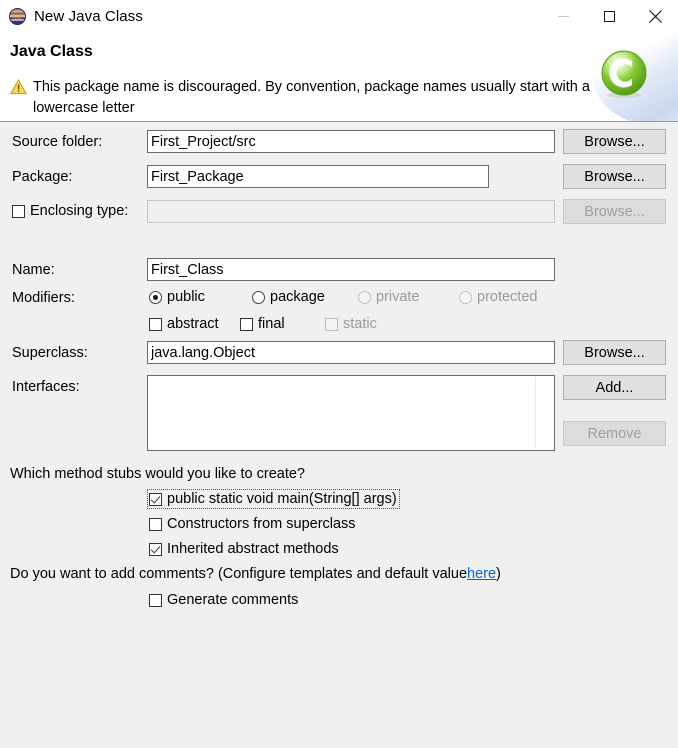 The width and height of the screenshot is (678, 748). What do you see at coordinates (655, 16) in the screenshot?
I see `close-icon` at bounding box center [655, 16].